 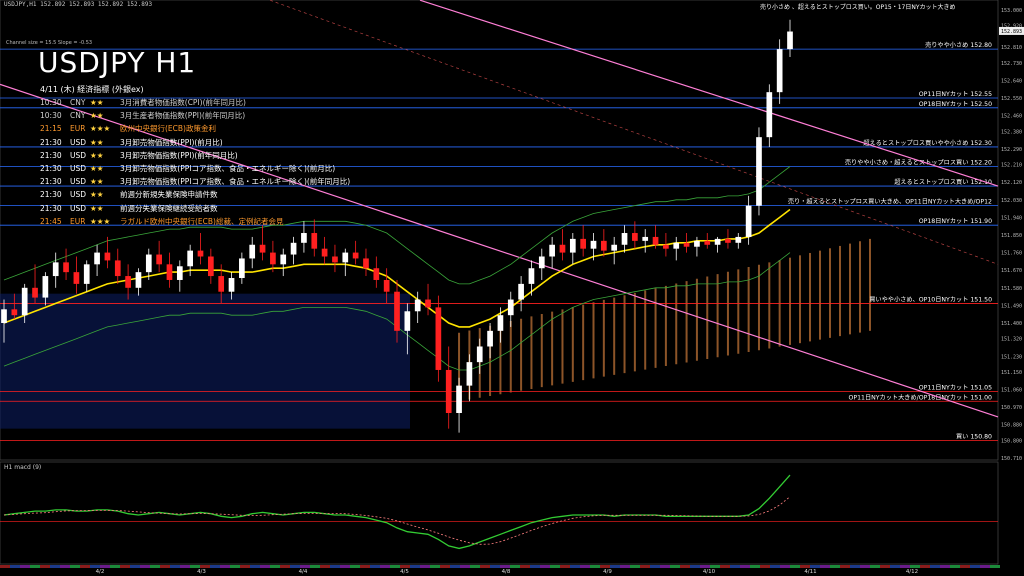 What do you see at coordinates (171, 142) in the screenshot?
I see `event-name: 3月卸売物価指数(PPI)(前月比)` at bounding box center [171, 142].